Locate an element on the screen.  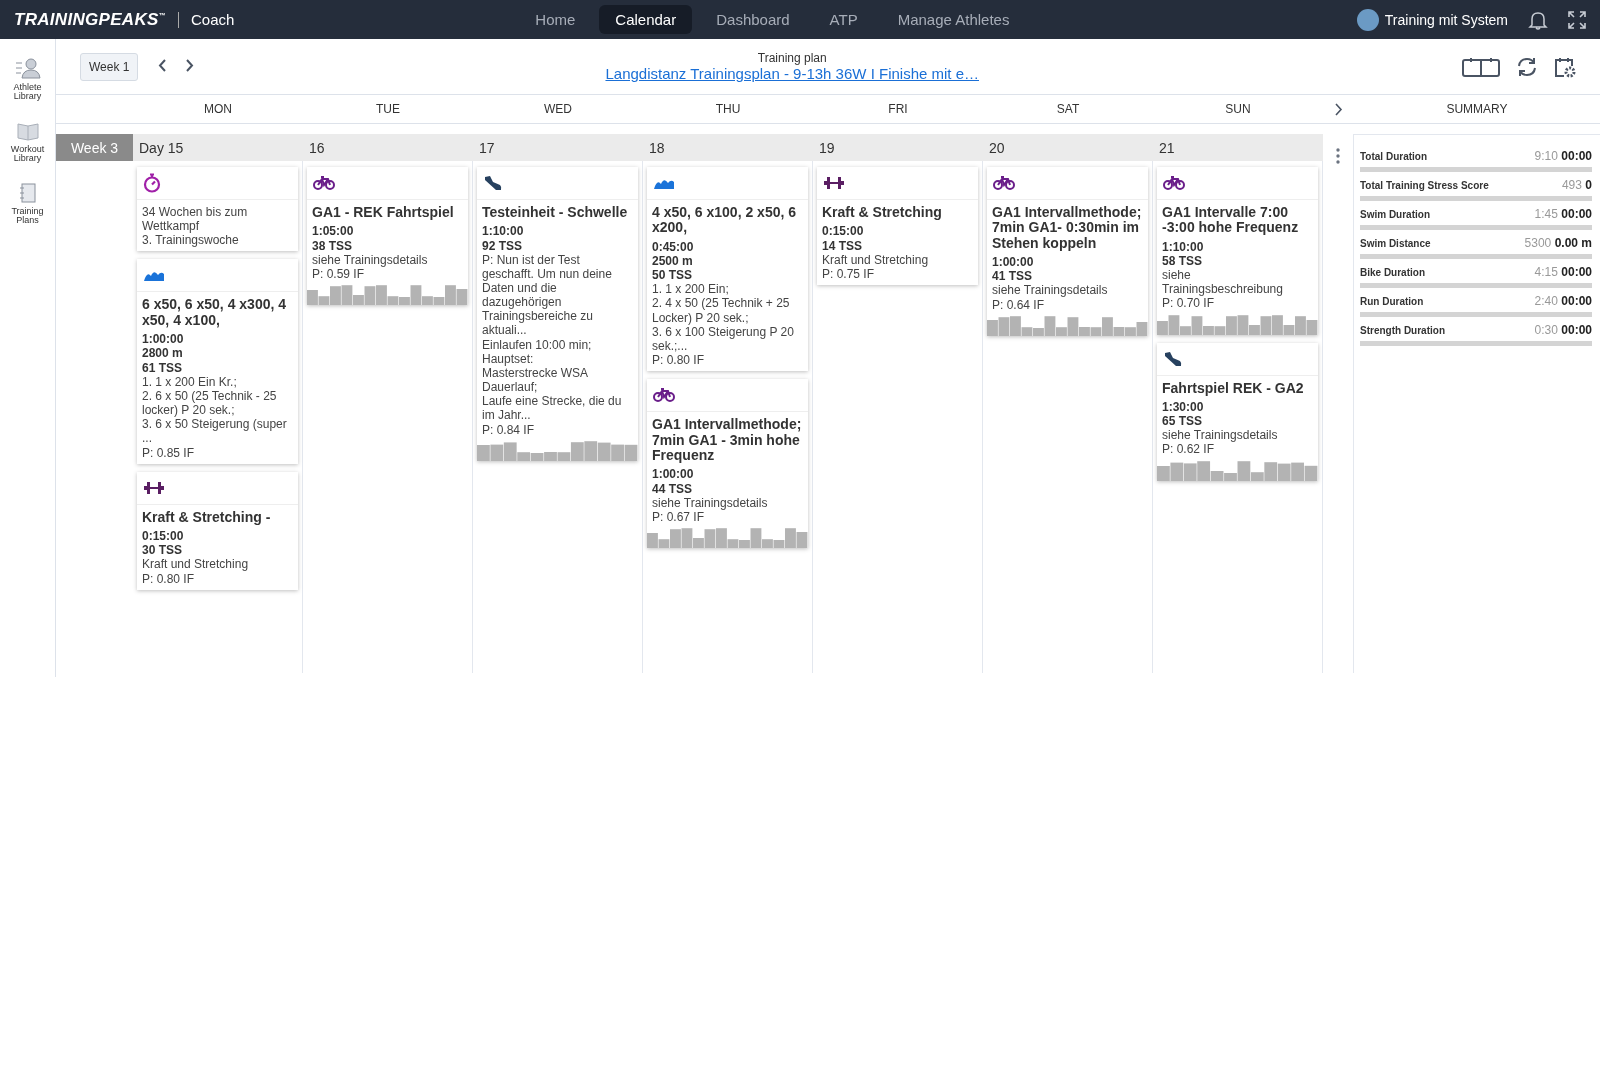
workout-metric: 44 TSS is located at coordinates (673, 488).